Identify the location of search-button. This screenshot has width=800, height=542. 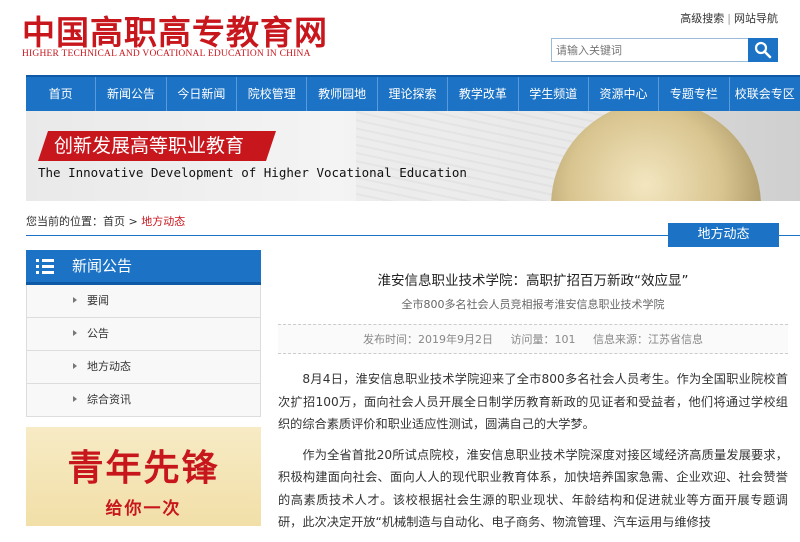
(763, 50).